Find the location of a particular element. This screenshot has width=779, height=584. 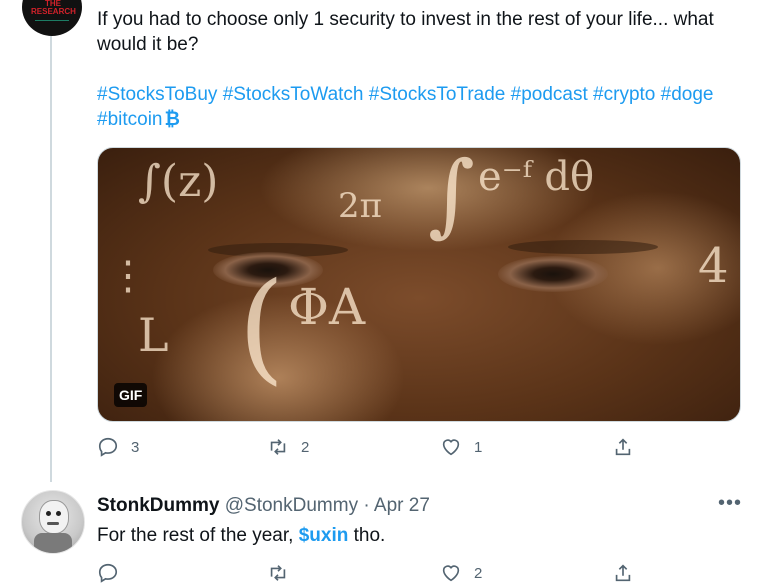

avatar-logo-text: THE RESEARCH is located at coordinates (53, 8).